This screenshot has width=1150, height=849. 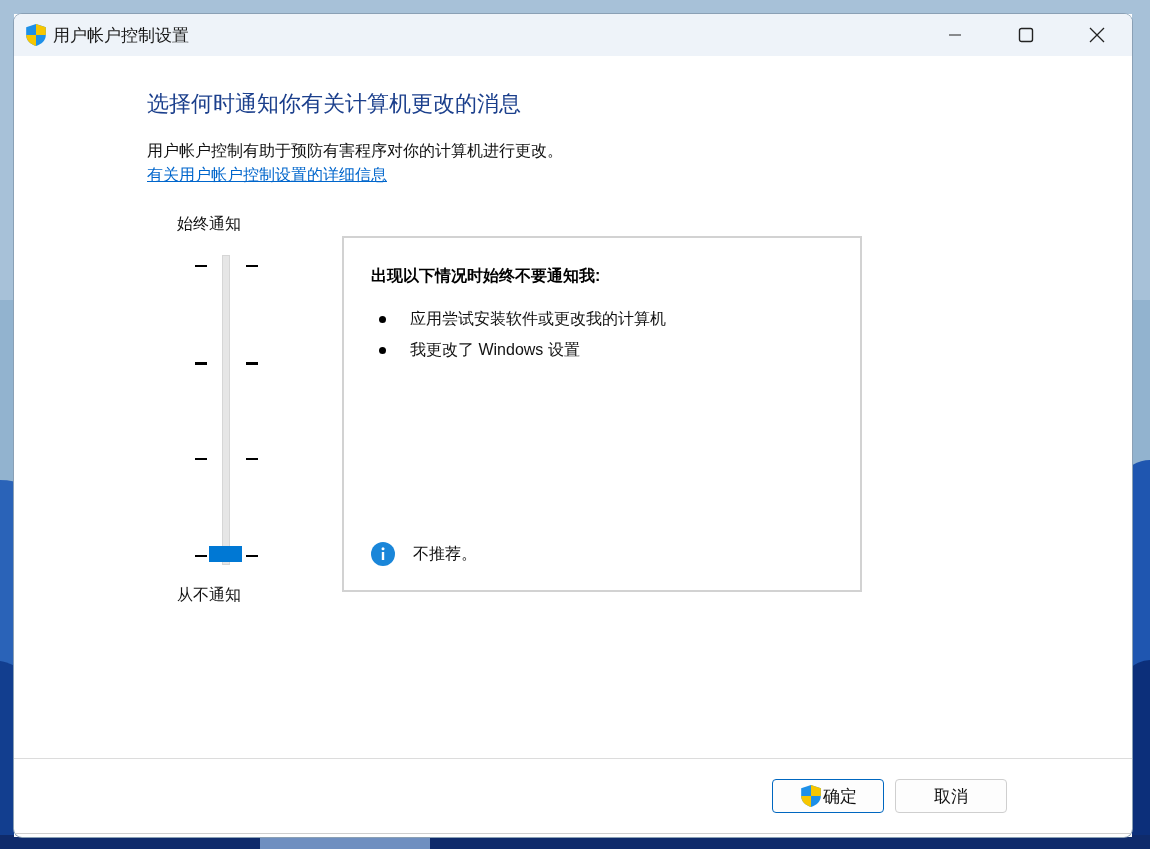 I want to click on info-icon, so click(x=383, y=554).